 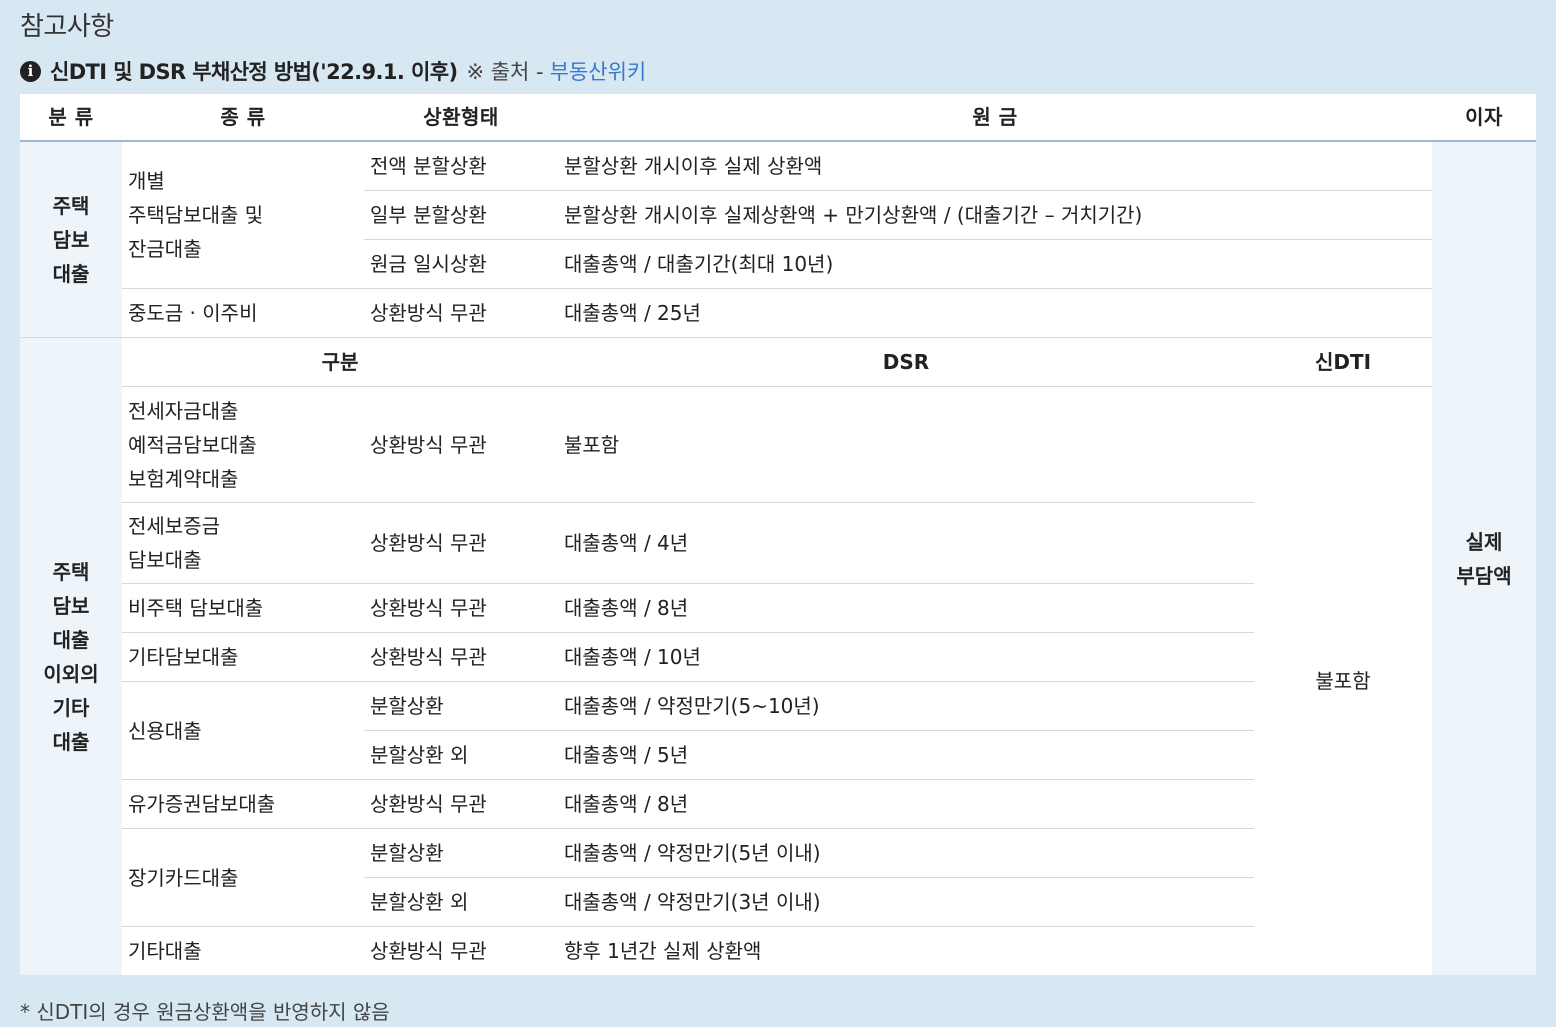 I want to click on repayment-cell: 원금 일시상환, so click(x=461, y=264).